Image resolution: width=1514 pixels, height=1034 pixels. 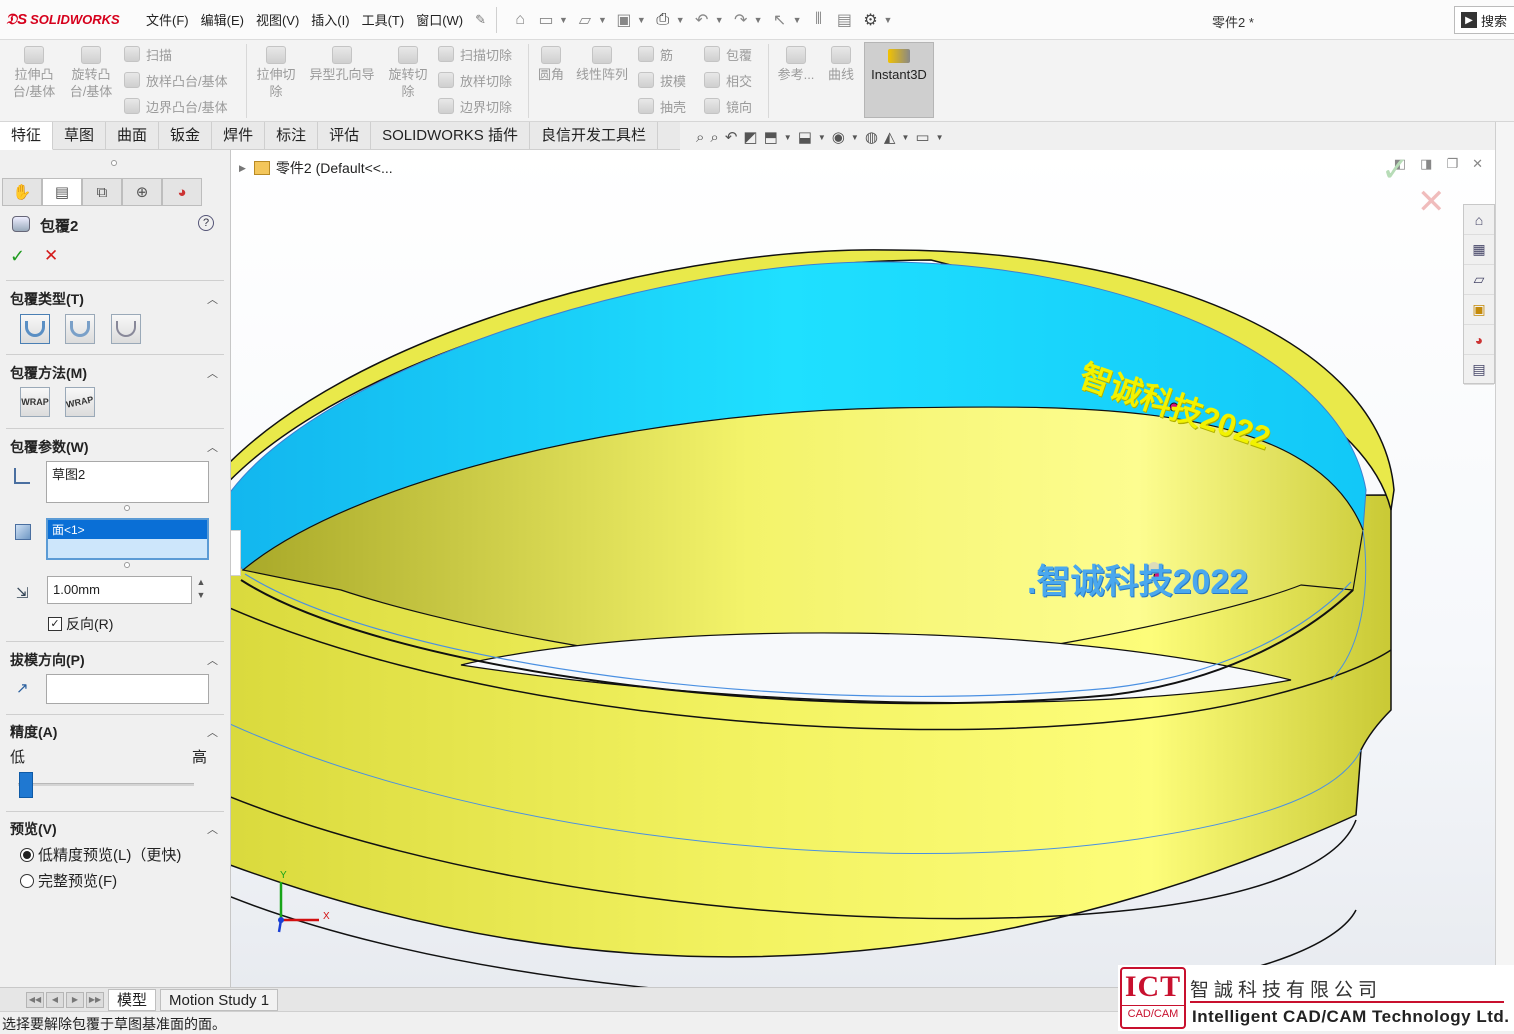 I want to click on loft-boss-button: 放样凸台/基体, so click(x=176, y=80).